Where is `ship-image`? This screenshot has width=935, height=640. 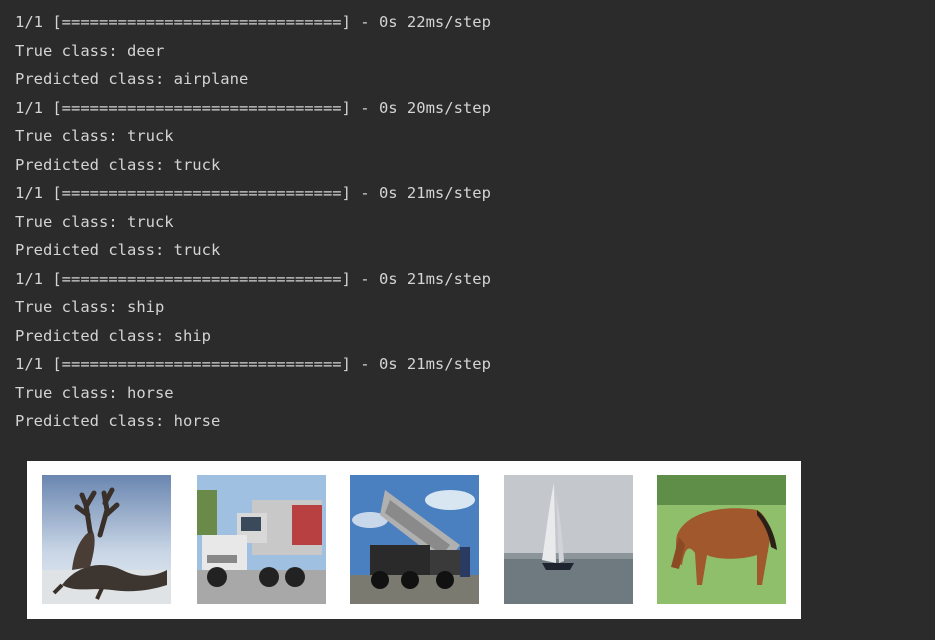
ship-image is located at coordinates (568, 539).